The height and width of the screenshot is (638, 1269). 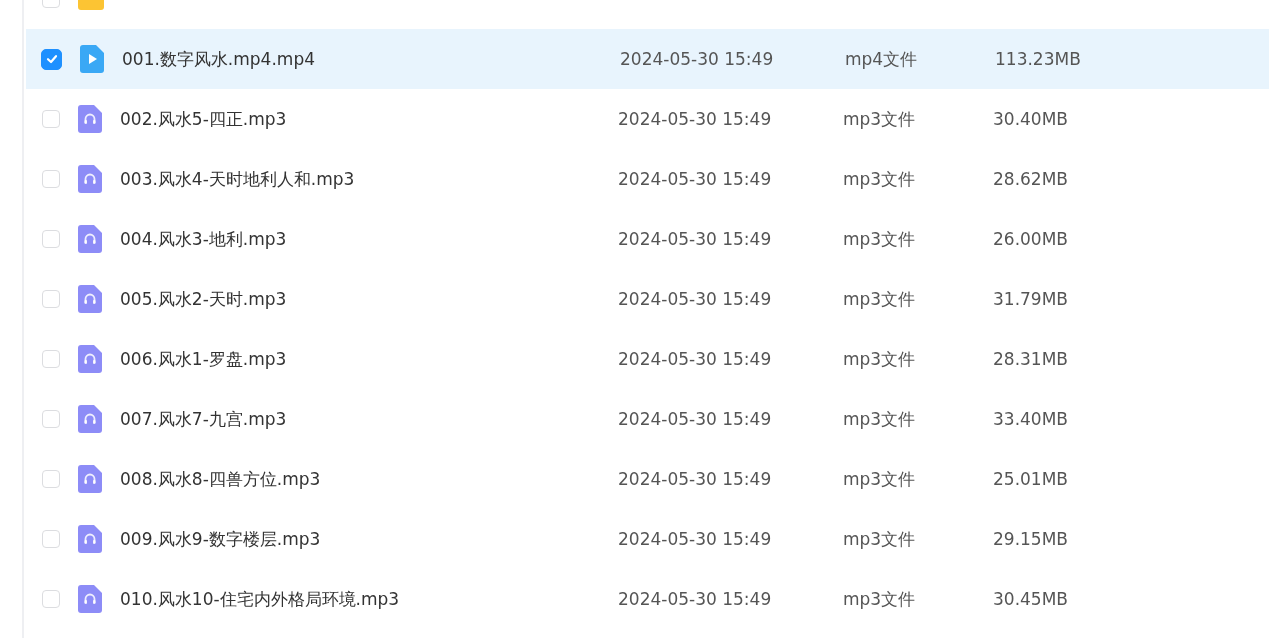 I want to click on file-size: 29.15MB, so click(x=1030, y=539).